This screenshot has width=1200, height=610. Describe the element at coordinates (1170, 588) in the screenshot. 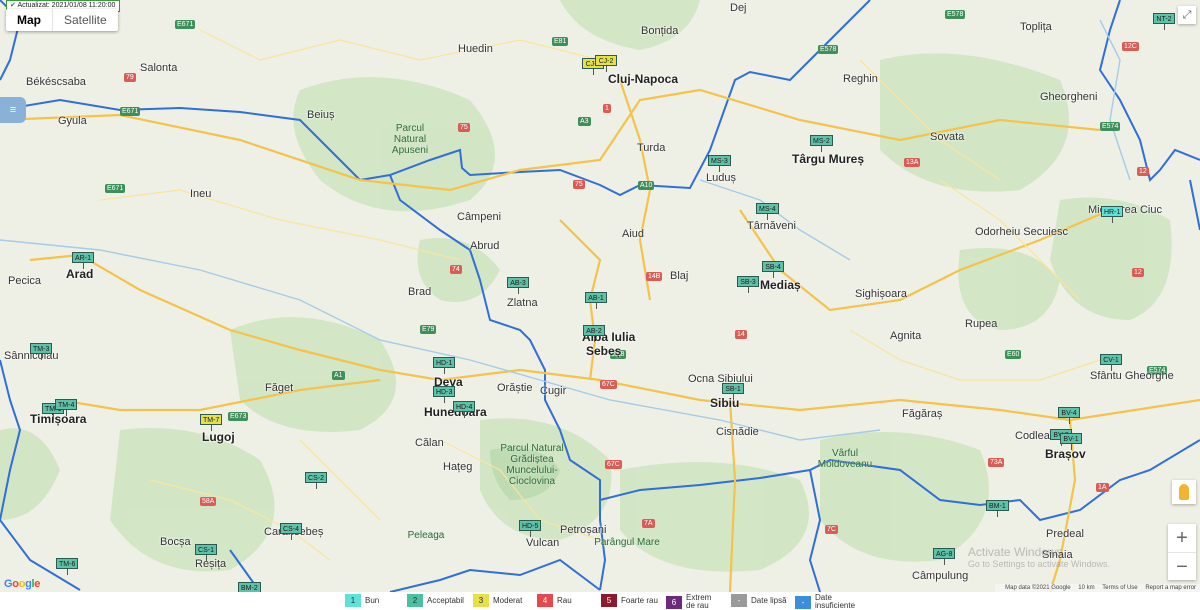

I see `report-error-link: Report a map error` at that location.